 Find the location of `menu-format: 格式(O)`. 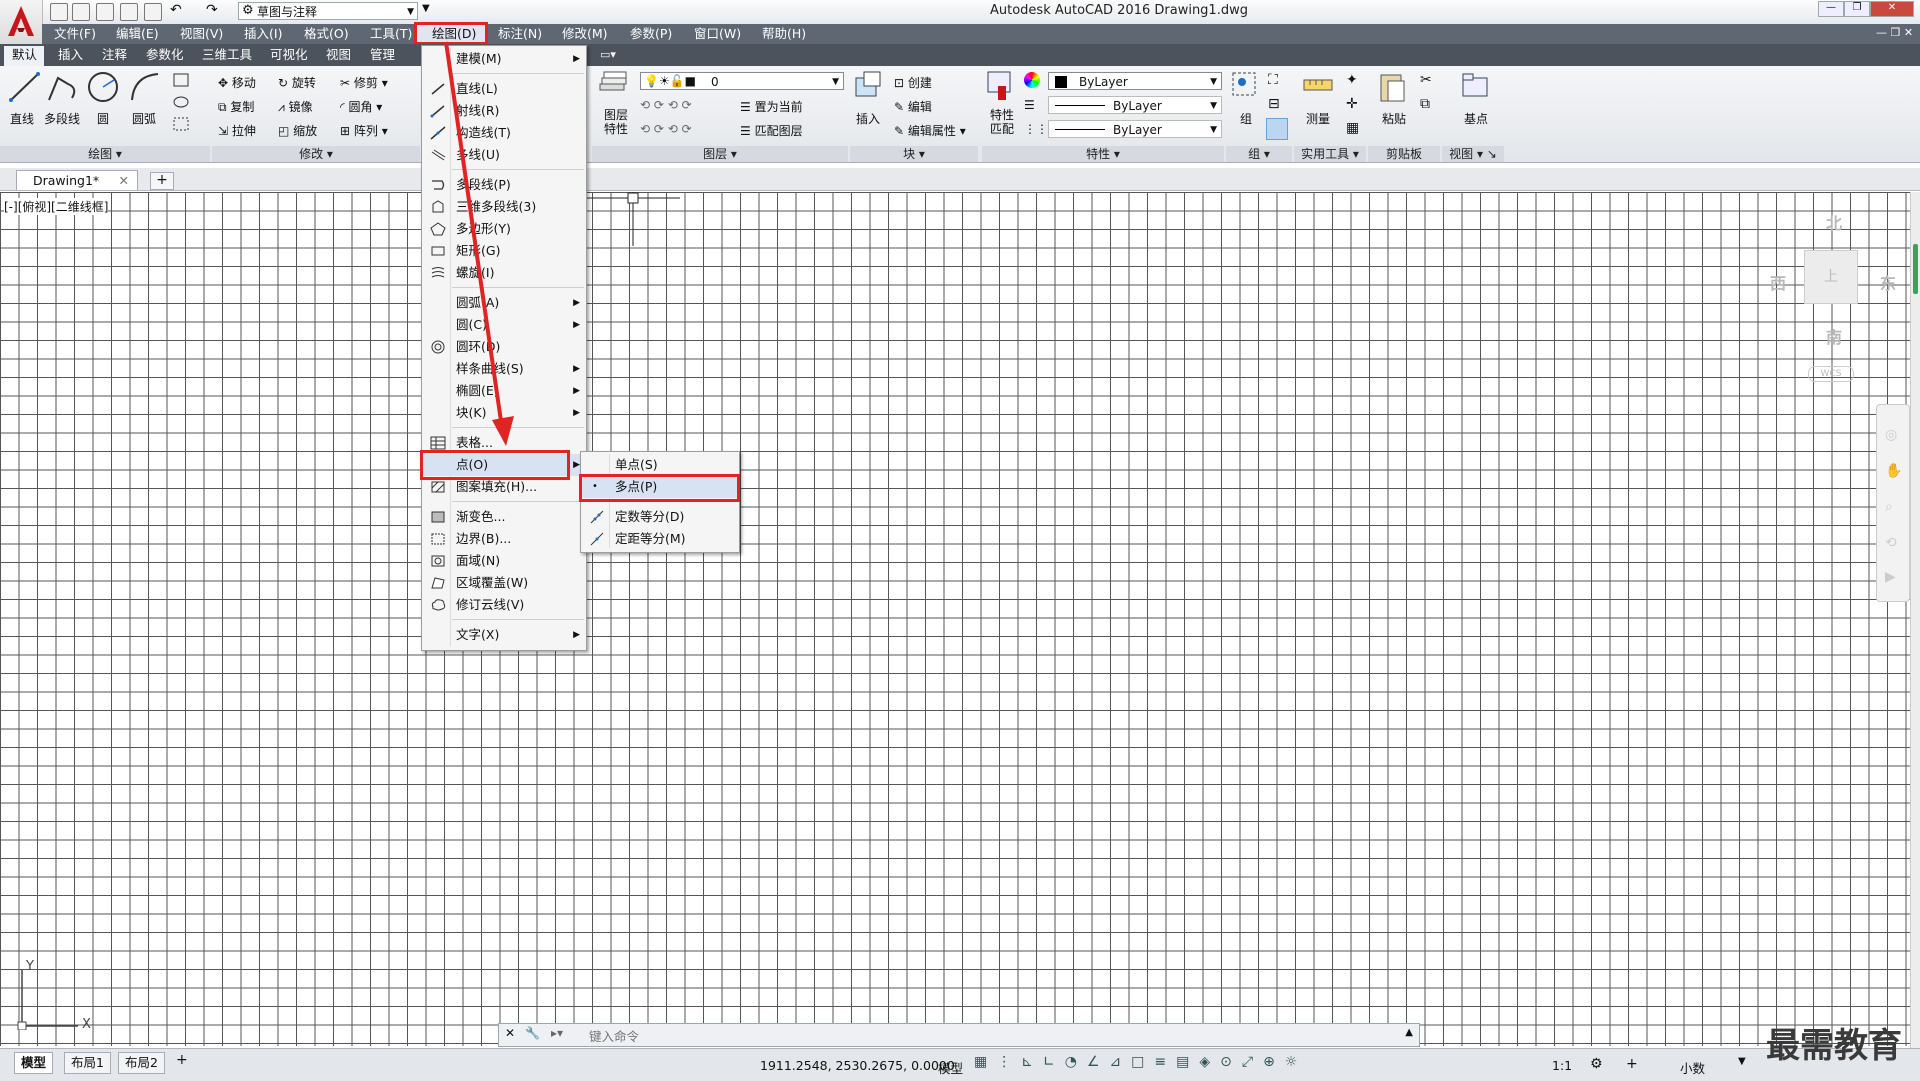

menu-format: 格式(O) is located at coordinates (326, 34).